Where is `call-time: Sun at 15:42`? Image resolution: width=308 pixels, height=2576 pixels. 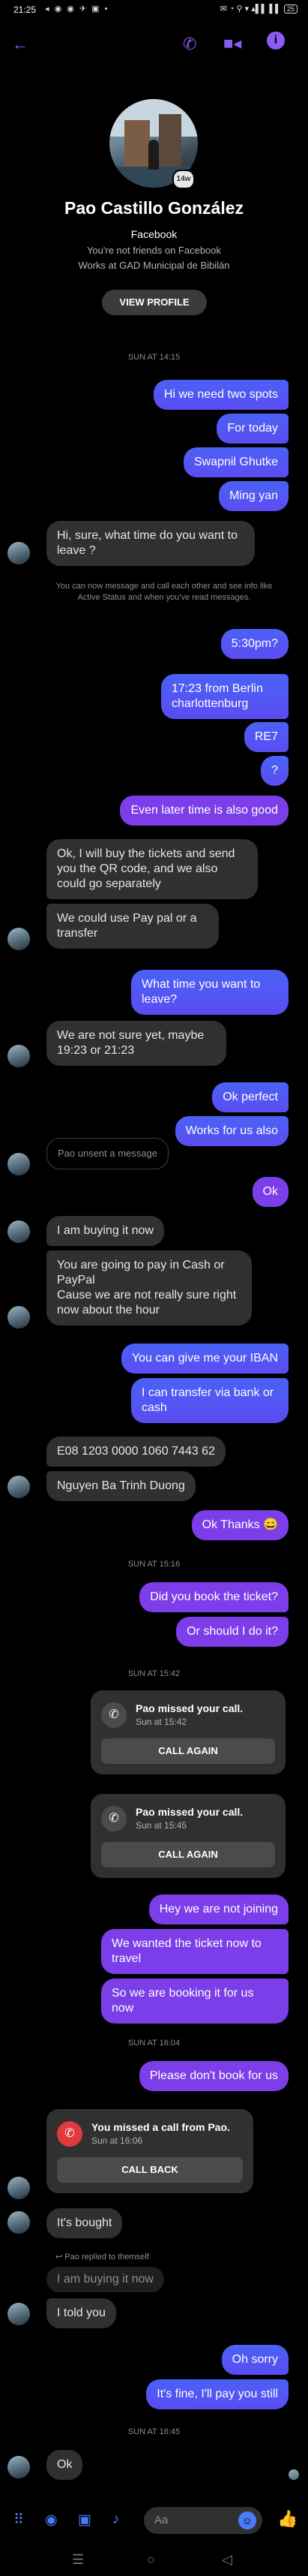 call-time: Sun at 15:42 is located at coordinates (161, 1722).